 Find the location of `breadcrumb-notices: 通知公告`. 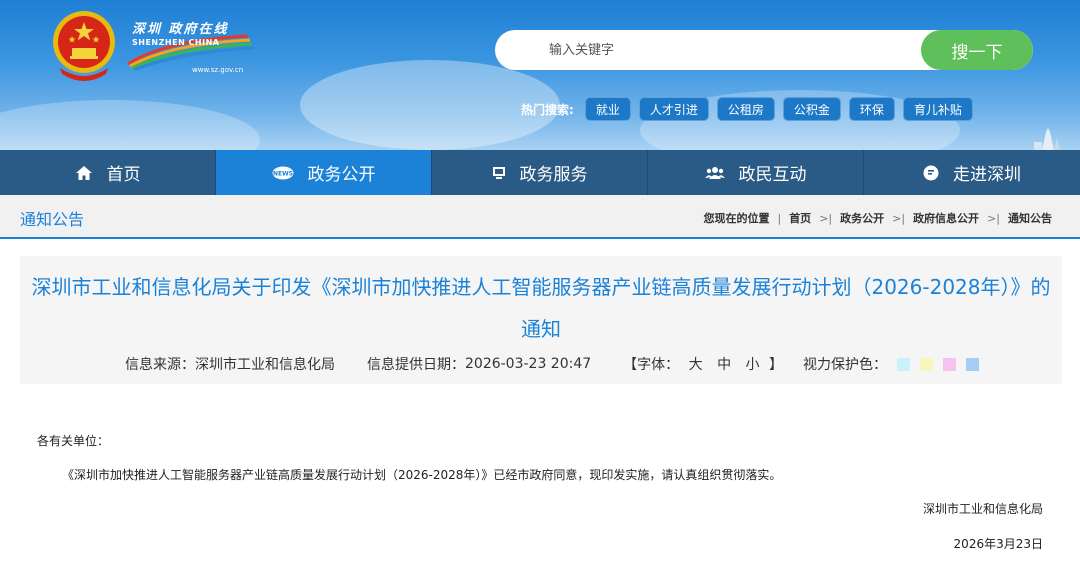

breadcrumb-notices: 通知公告 is located at coordinates (1030, 218).